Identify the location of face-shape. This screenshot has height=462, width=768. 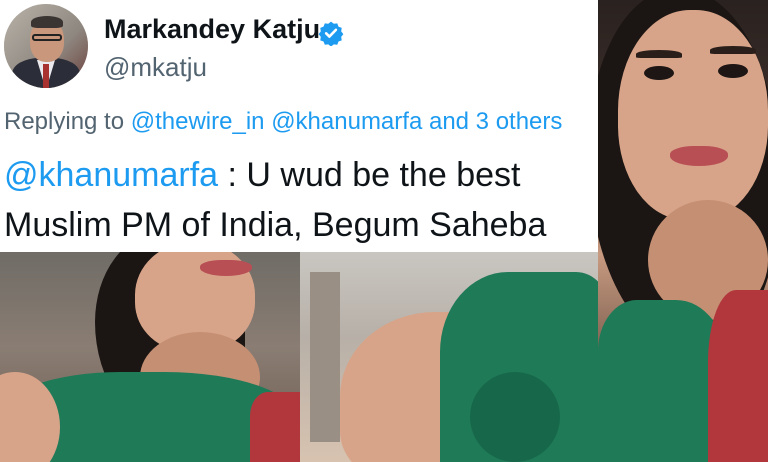
(693, 115).